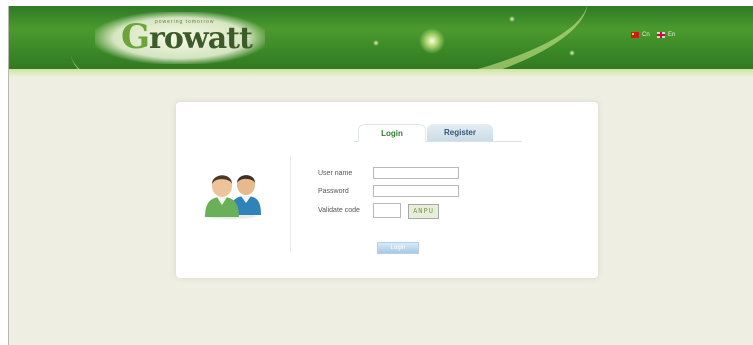  What do you see at coordinates (201, 38) in the screenshot?
I see `logo-text: rowatt` at bounding box center [201, 38].